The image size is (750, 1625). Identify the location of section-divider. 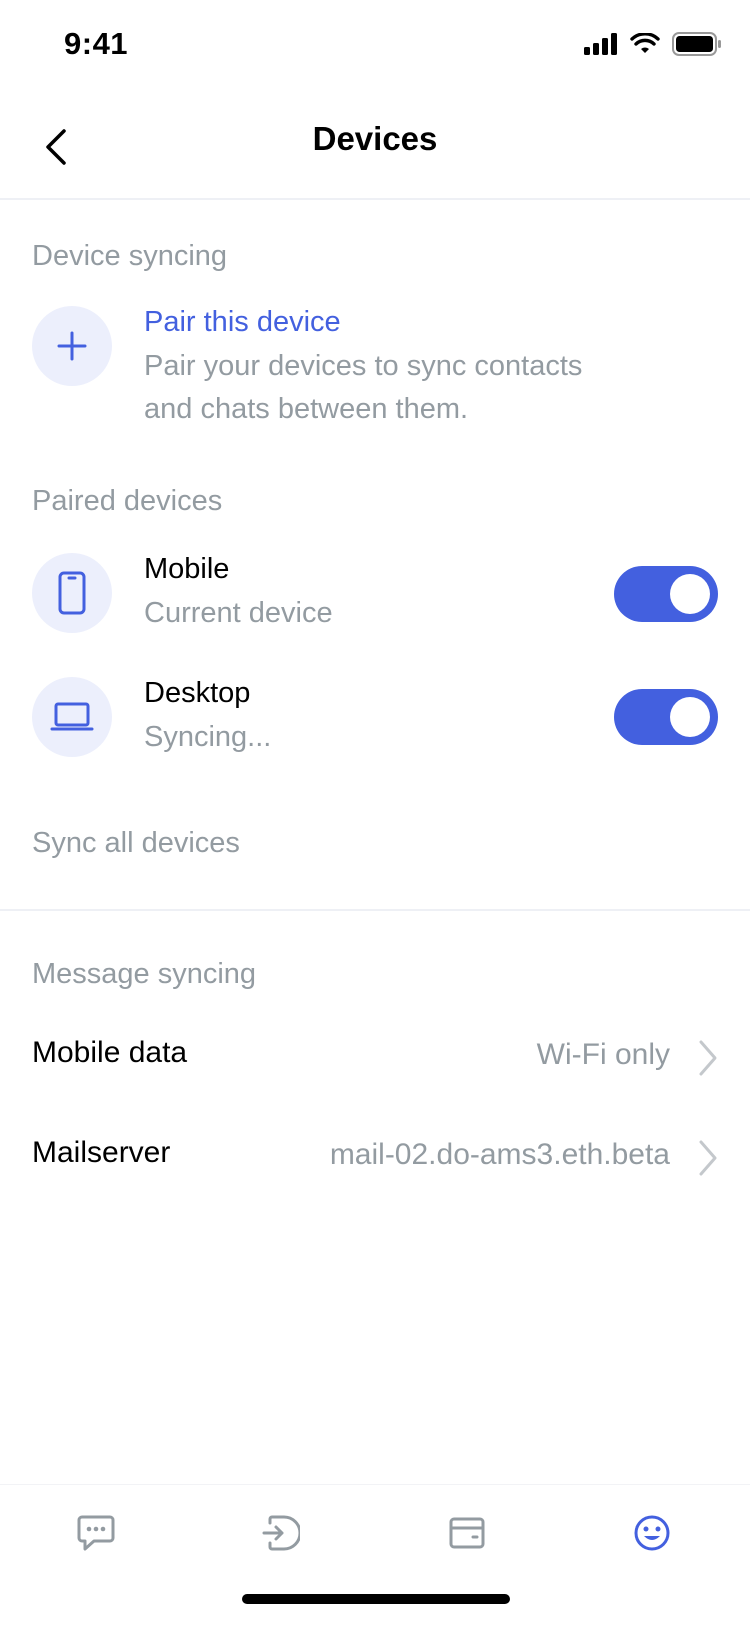
(375, 910).